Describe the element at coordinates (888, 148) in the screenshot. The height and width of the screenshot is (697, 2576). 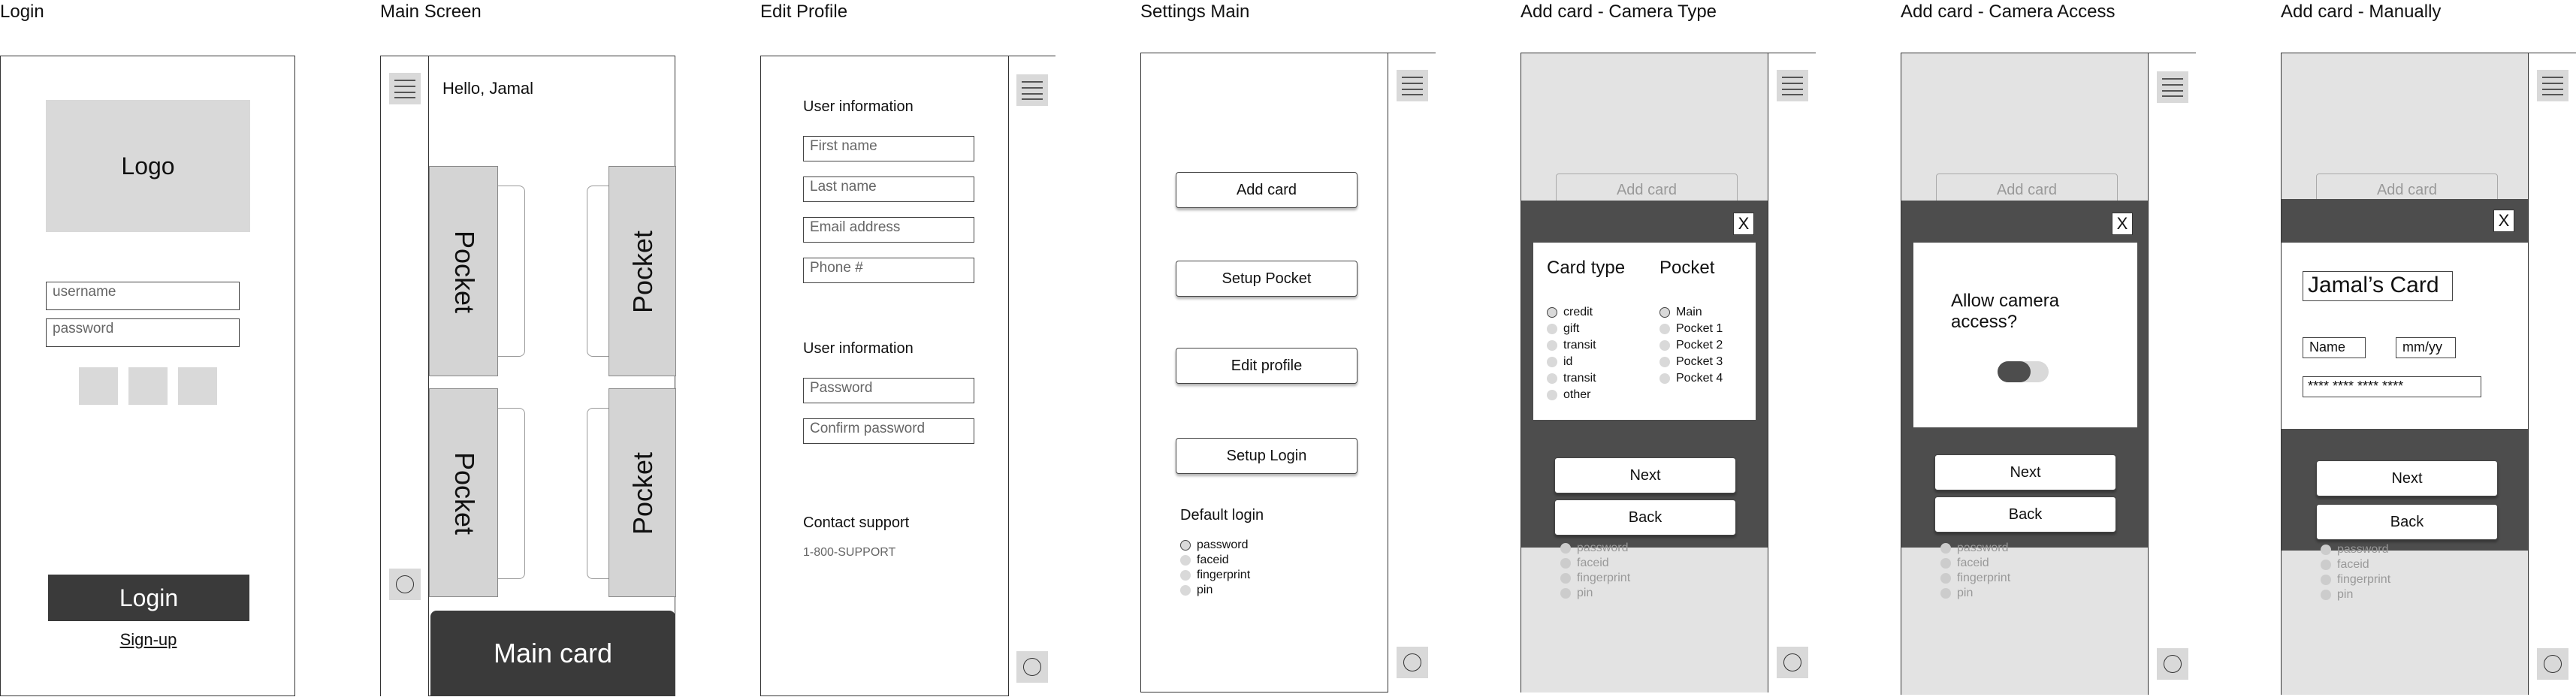
I see `first-name-input: First name` at that location.